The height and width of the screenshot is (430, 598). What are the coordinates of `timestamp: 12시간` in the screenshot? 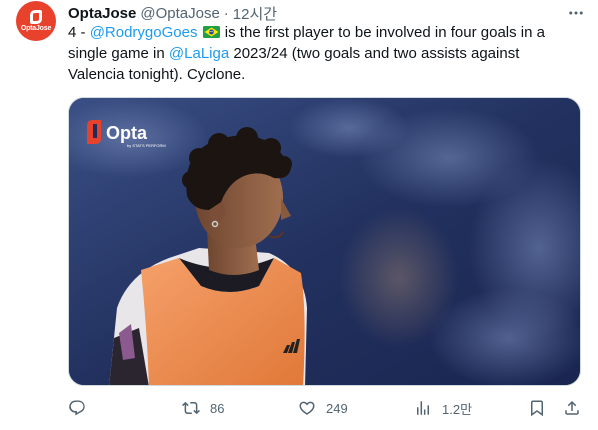 It's located at (255, 13).